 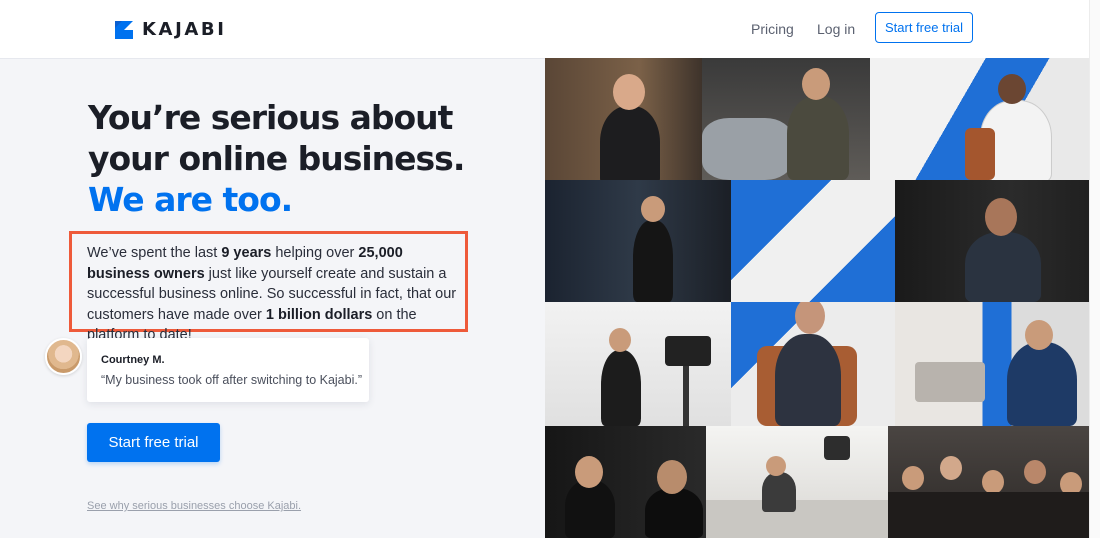 What do you see at coordinates (924, 27) in the screenshot?
I see `header-start-trial-button: Start free trial` at bounding box center [924, 27].